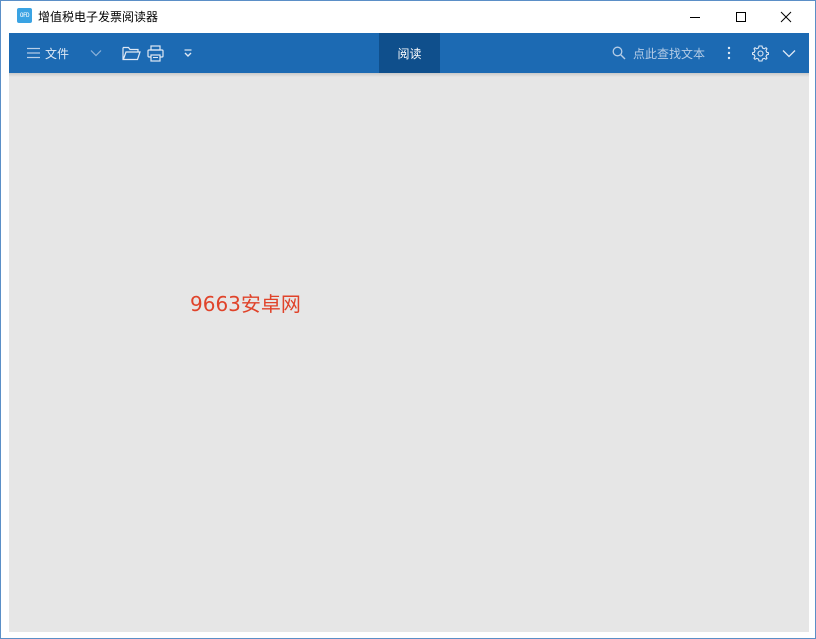  What do you see at coordinates (619, 53) in the screenshot?
I see `search-icon` at bounding box center [619, 53].